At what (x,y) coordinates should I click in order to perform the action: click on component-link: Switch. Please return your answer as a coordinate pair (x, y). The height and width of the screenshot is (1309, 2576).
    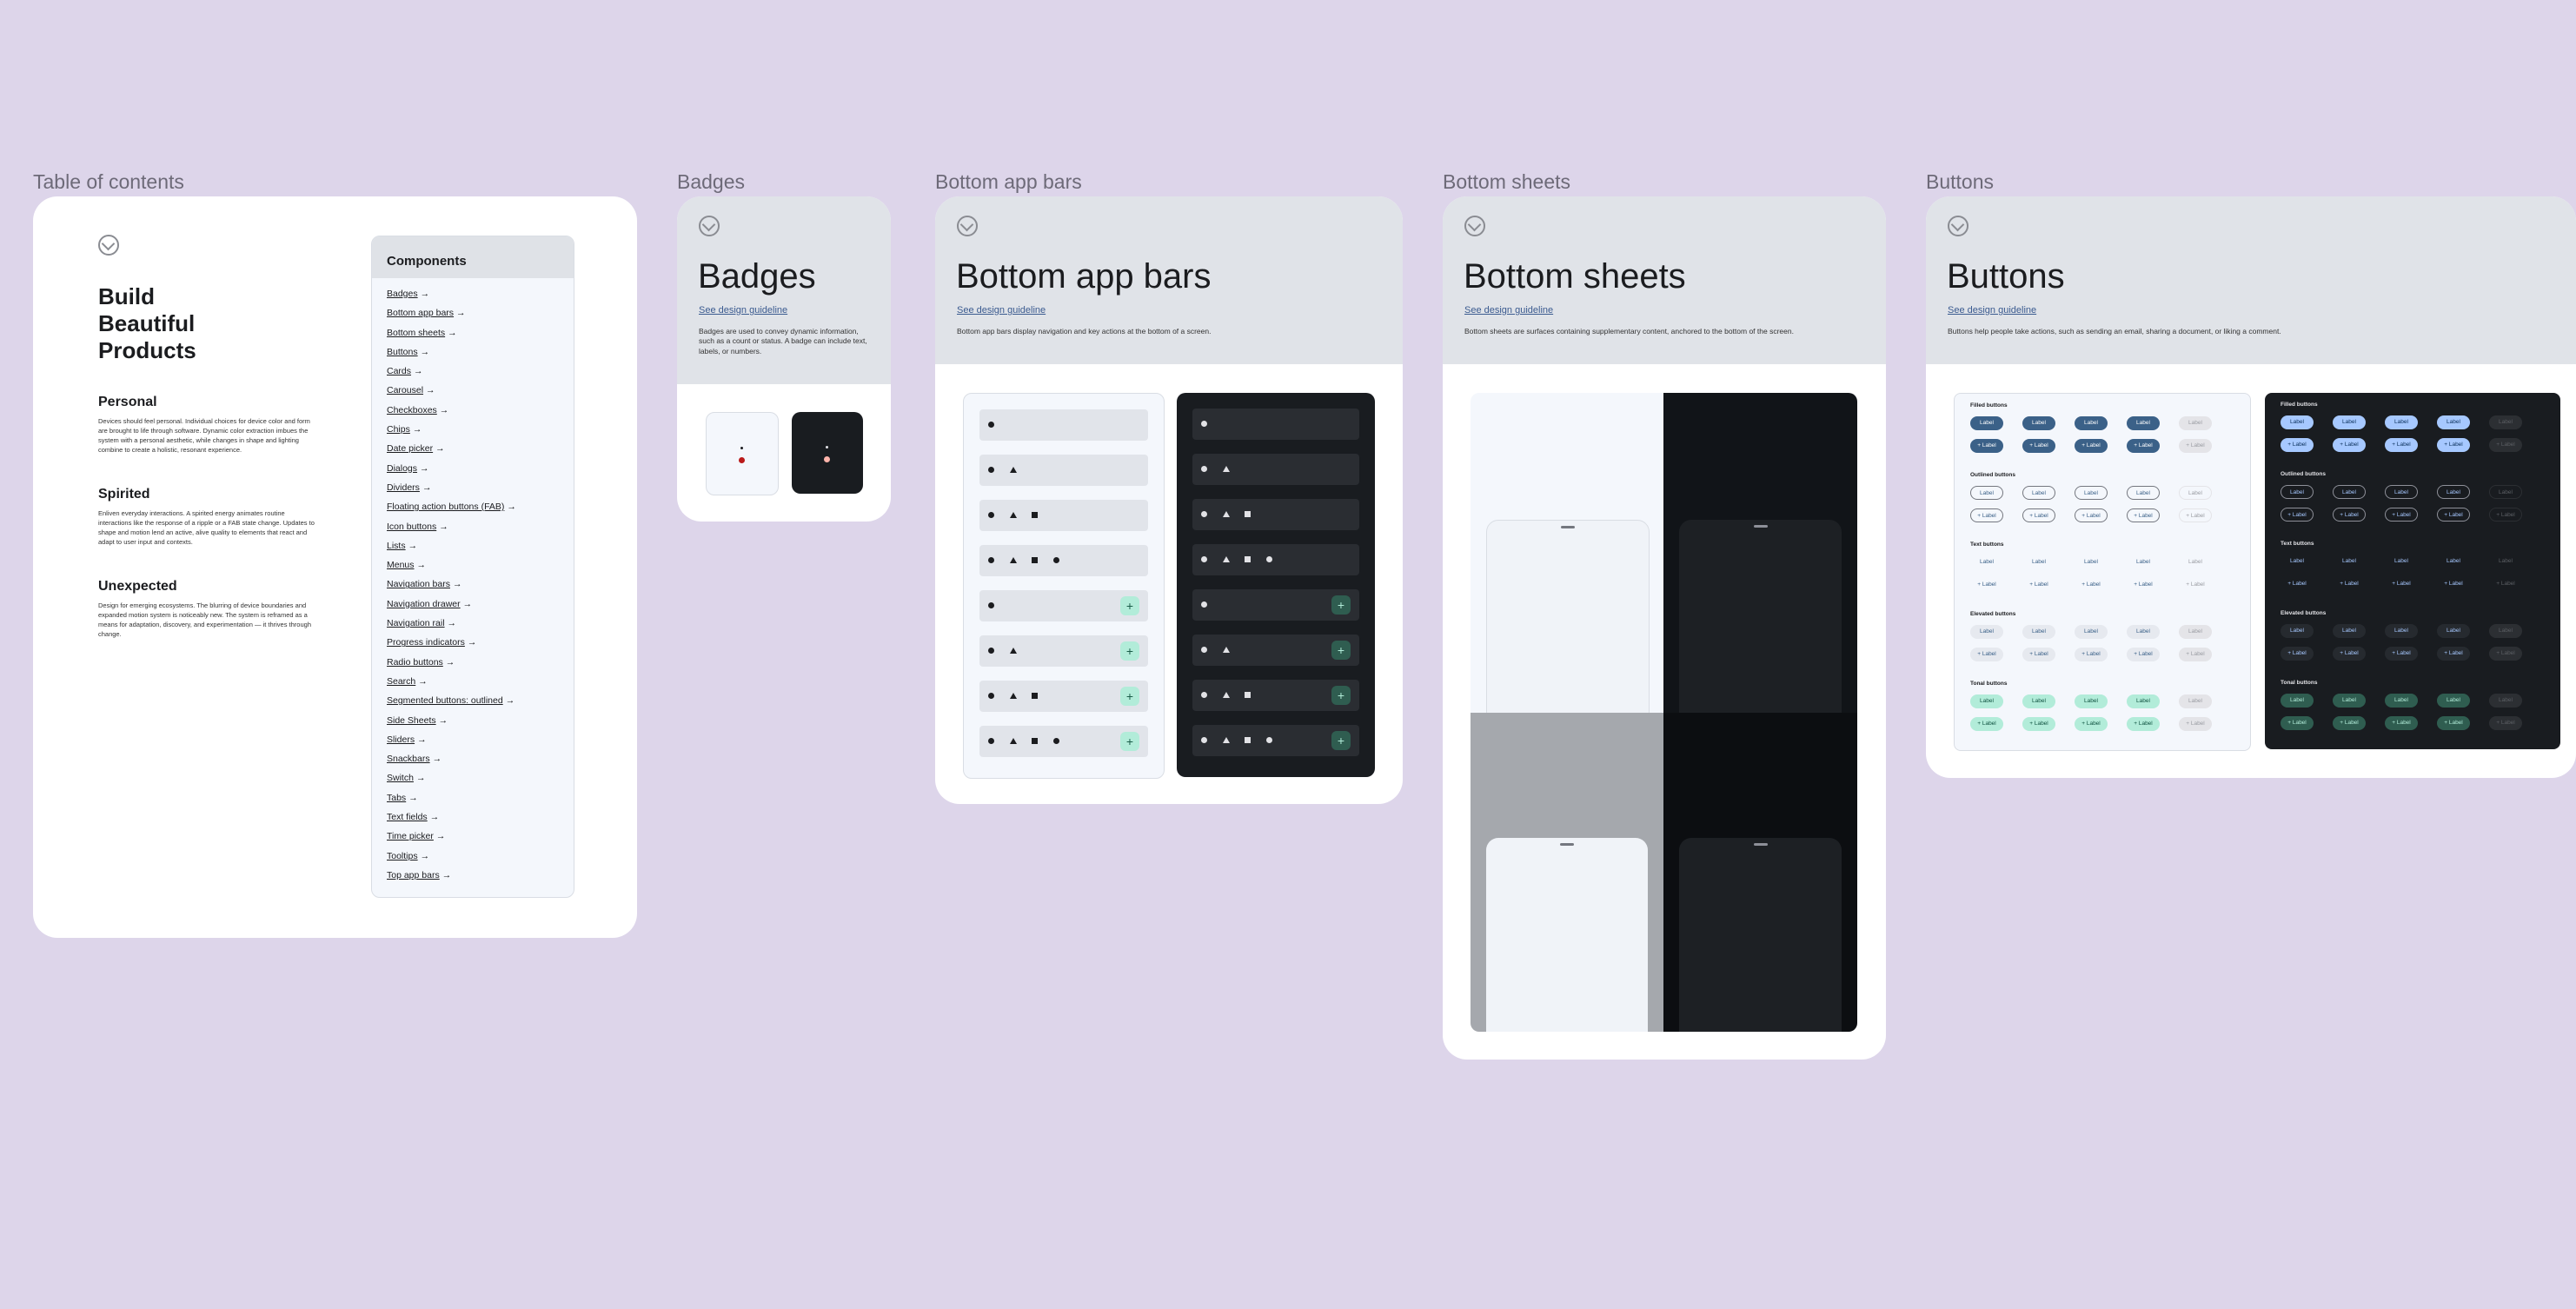
    Looking at the image, I should click on (400, 778).